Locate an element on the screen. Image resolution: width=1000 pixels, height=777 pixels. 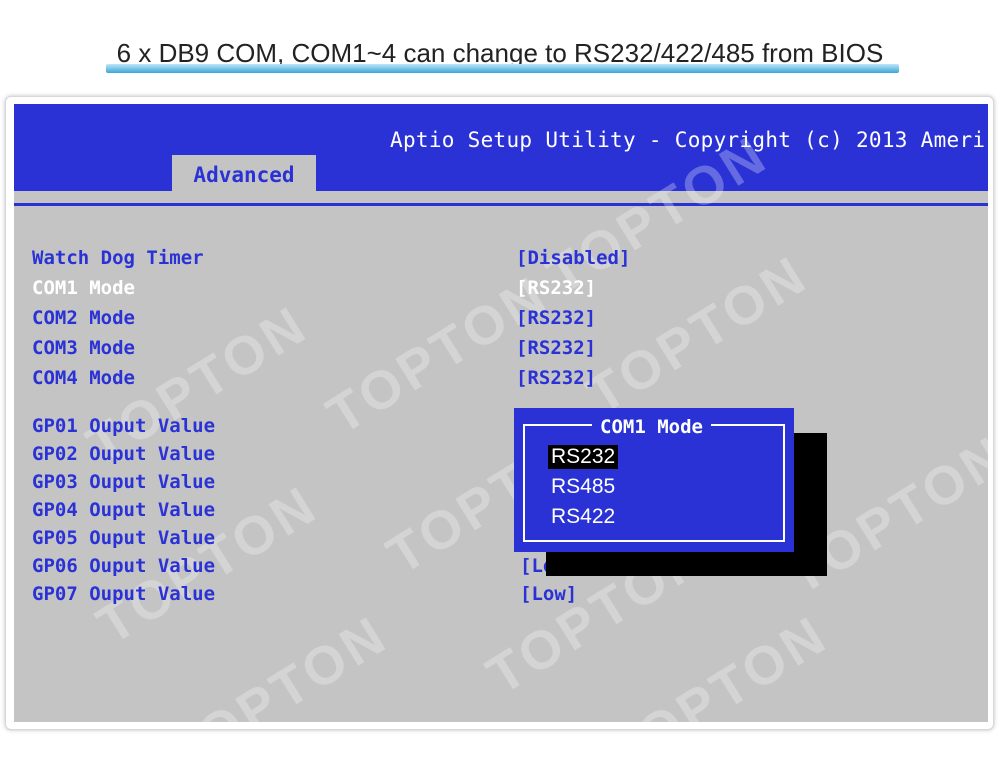
header-divider is located at coordinates (501, 204).